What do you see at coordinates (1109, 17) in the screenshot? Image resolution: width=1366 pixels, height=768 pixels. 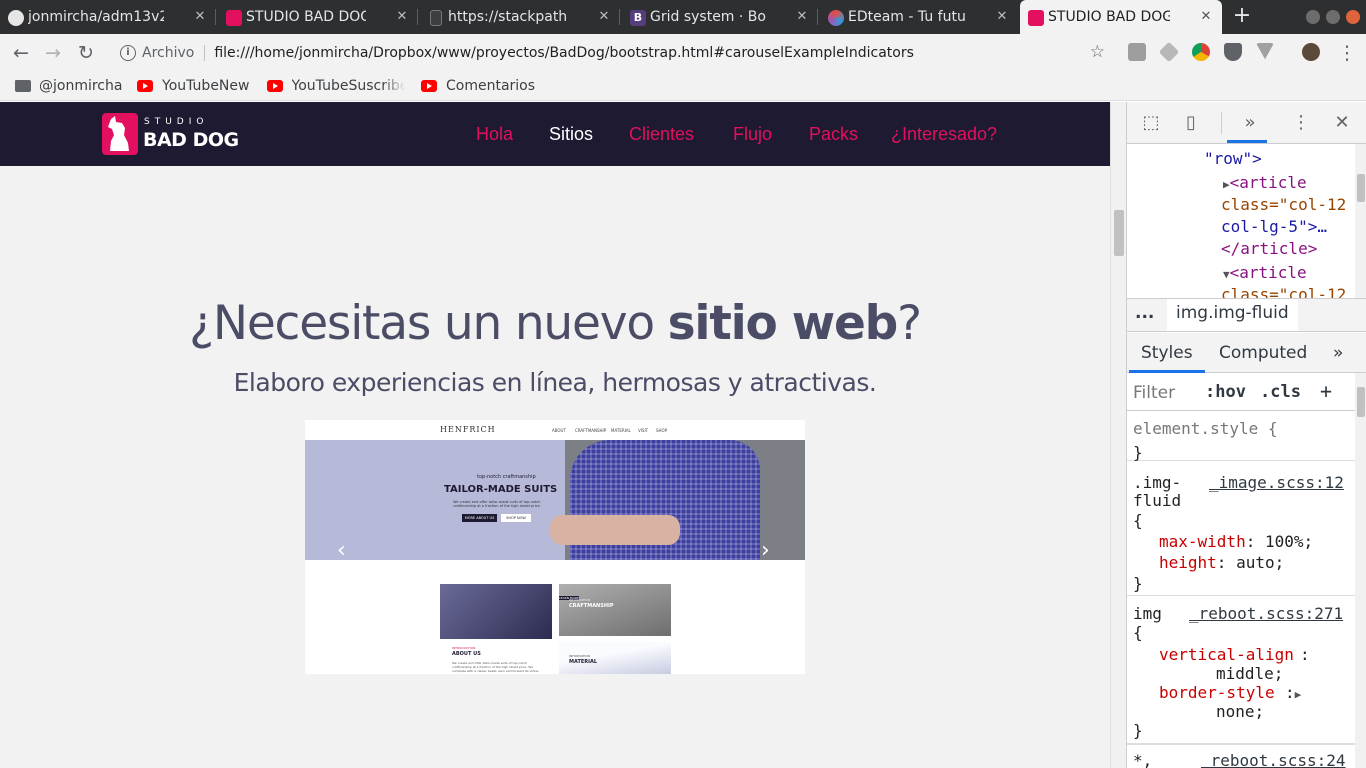 I see `tab-title: STUDIO BAD DOG` at bounding box center [1109, 17].